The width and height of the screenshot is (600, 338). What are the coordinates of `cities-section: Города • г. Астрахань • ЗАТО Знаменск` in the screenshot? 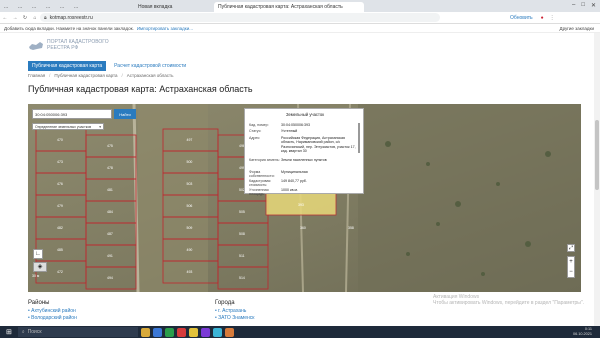 It's located at (234, 310).